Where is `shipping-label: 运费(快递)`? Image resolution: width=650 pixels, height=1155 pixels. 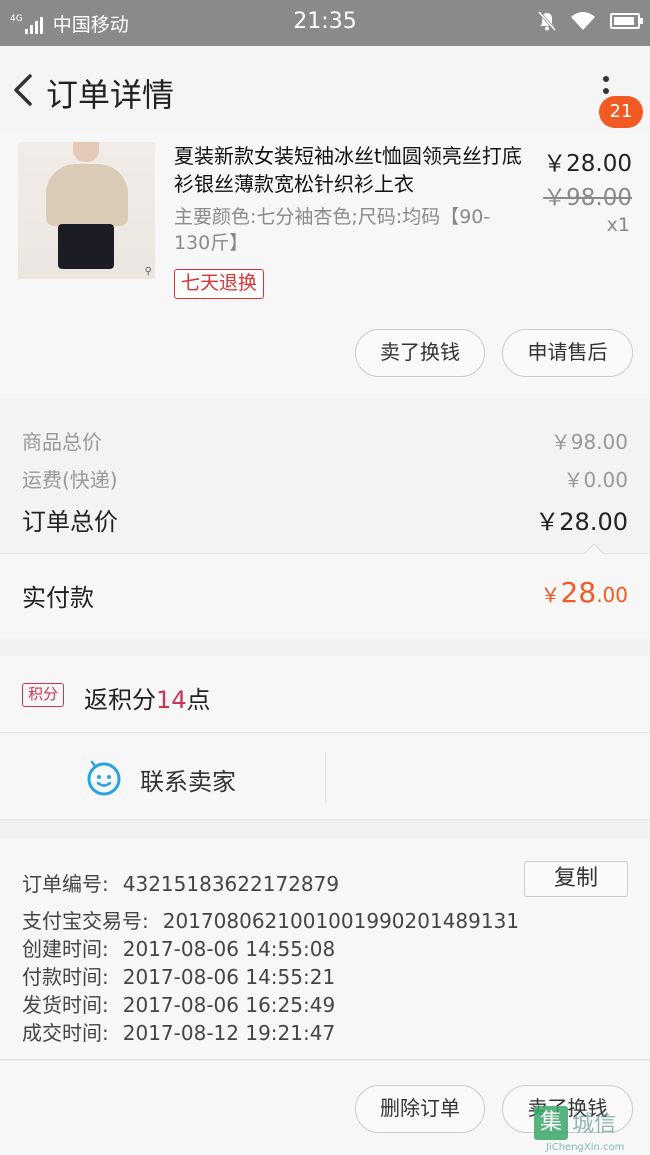 shipping-label: 运费(快递) is located at coordinates (70, 480).